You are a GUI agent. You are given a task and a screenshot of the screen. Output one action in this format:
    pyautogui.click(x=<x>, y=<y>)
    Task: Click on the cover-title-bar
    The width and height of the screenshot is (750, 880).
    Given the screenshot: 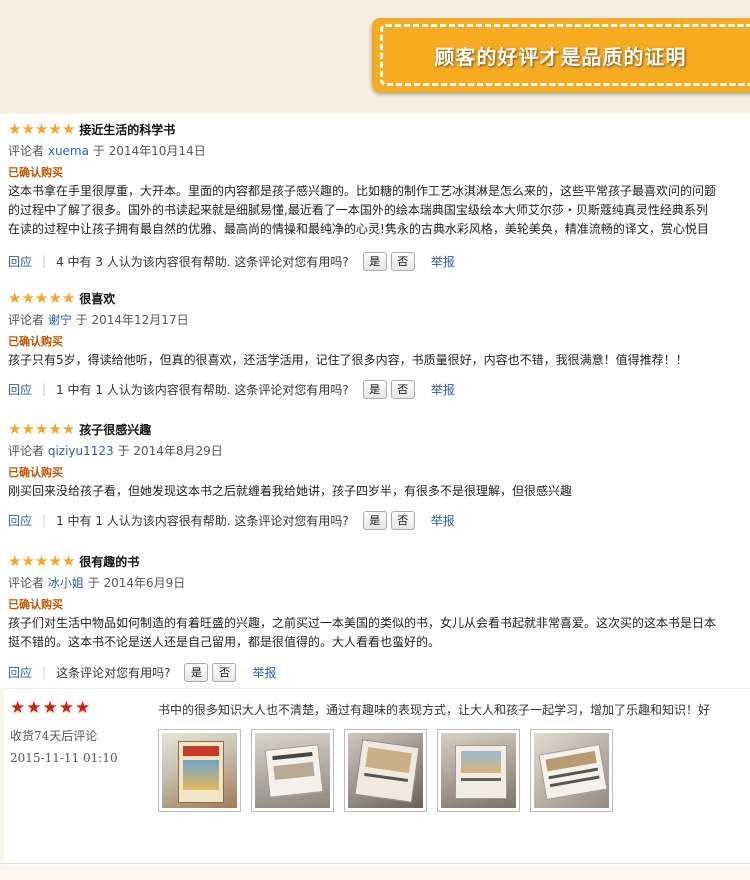 What is the action you would take?
    pyautogui.click(x=201, y=751)
    